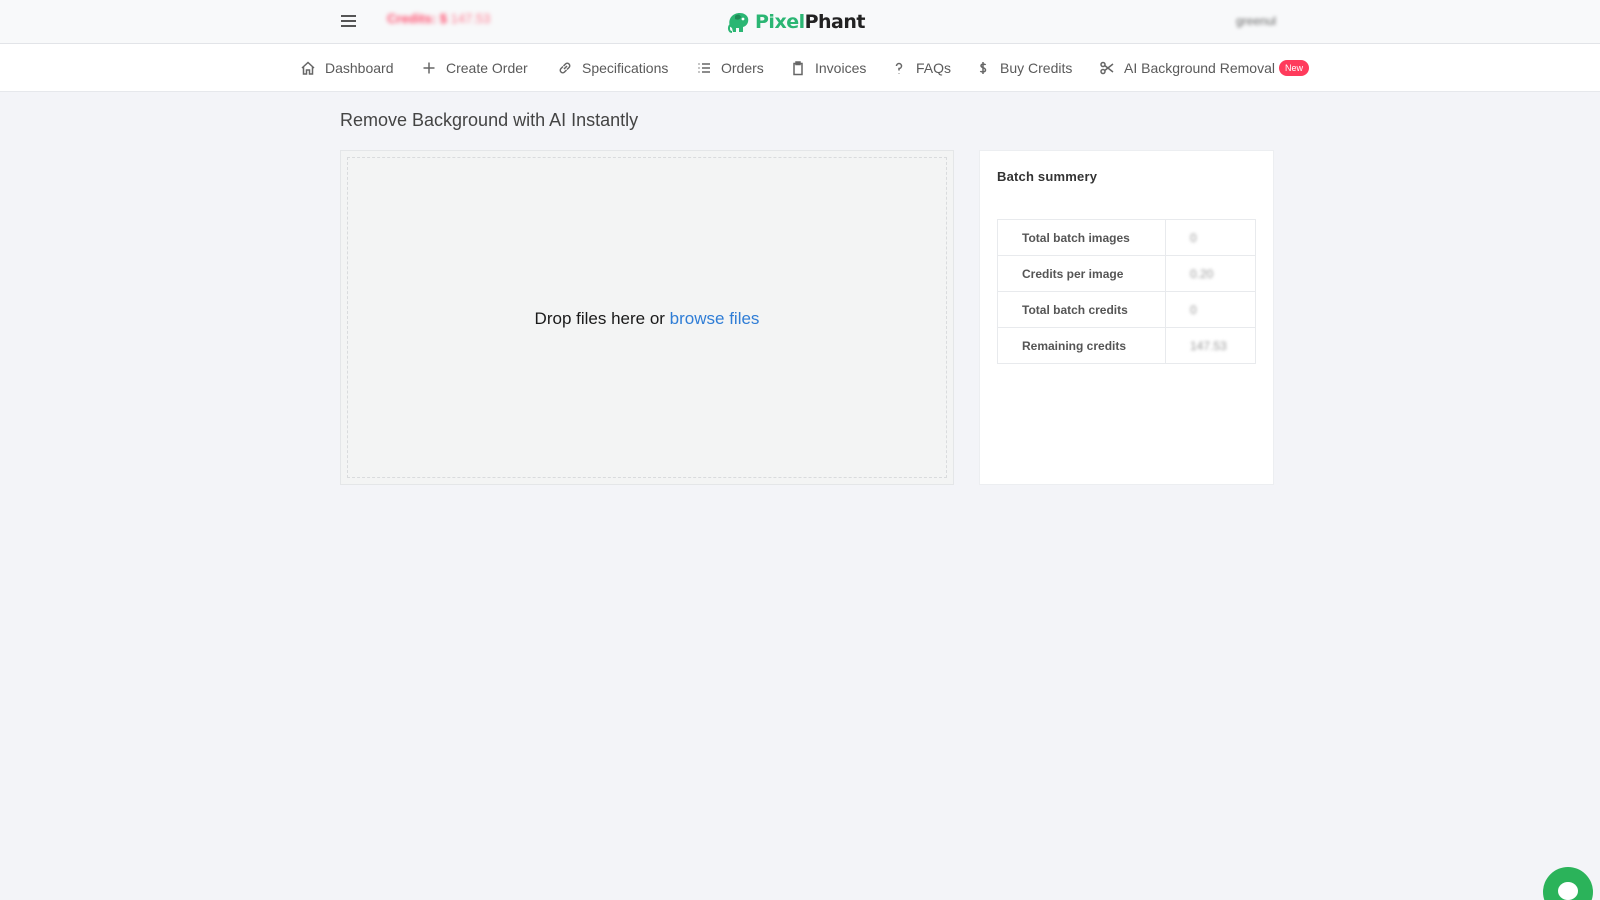  I want to click on upload-card: Drop files here or browse files, so click(647, 317).